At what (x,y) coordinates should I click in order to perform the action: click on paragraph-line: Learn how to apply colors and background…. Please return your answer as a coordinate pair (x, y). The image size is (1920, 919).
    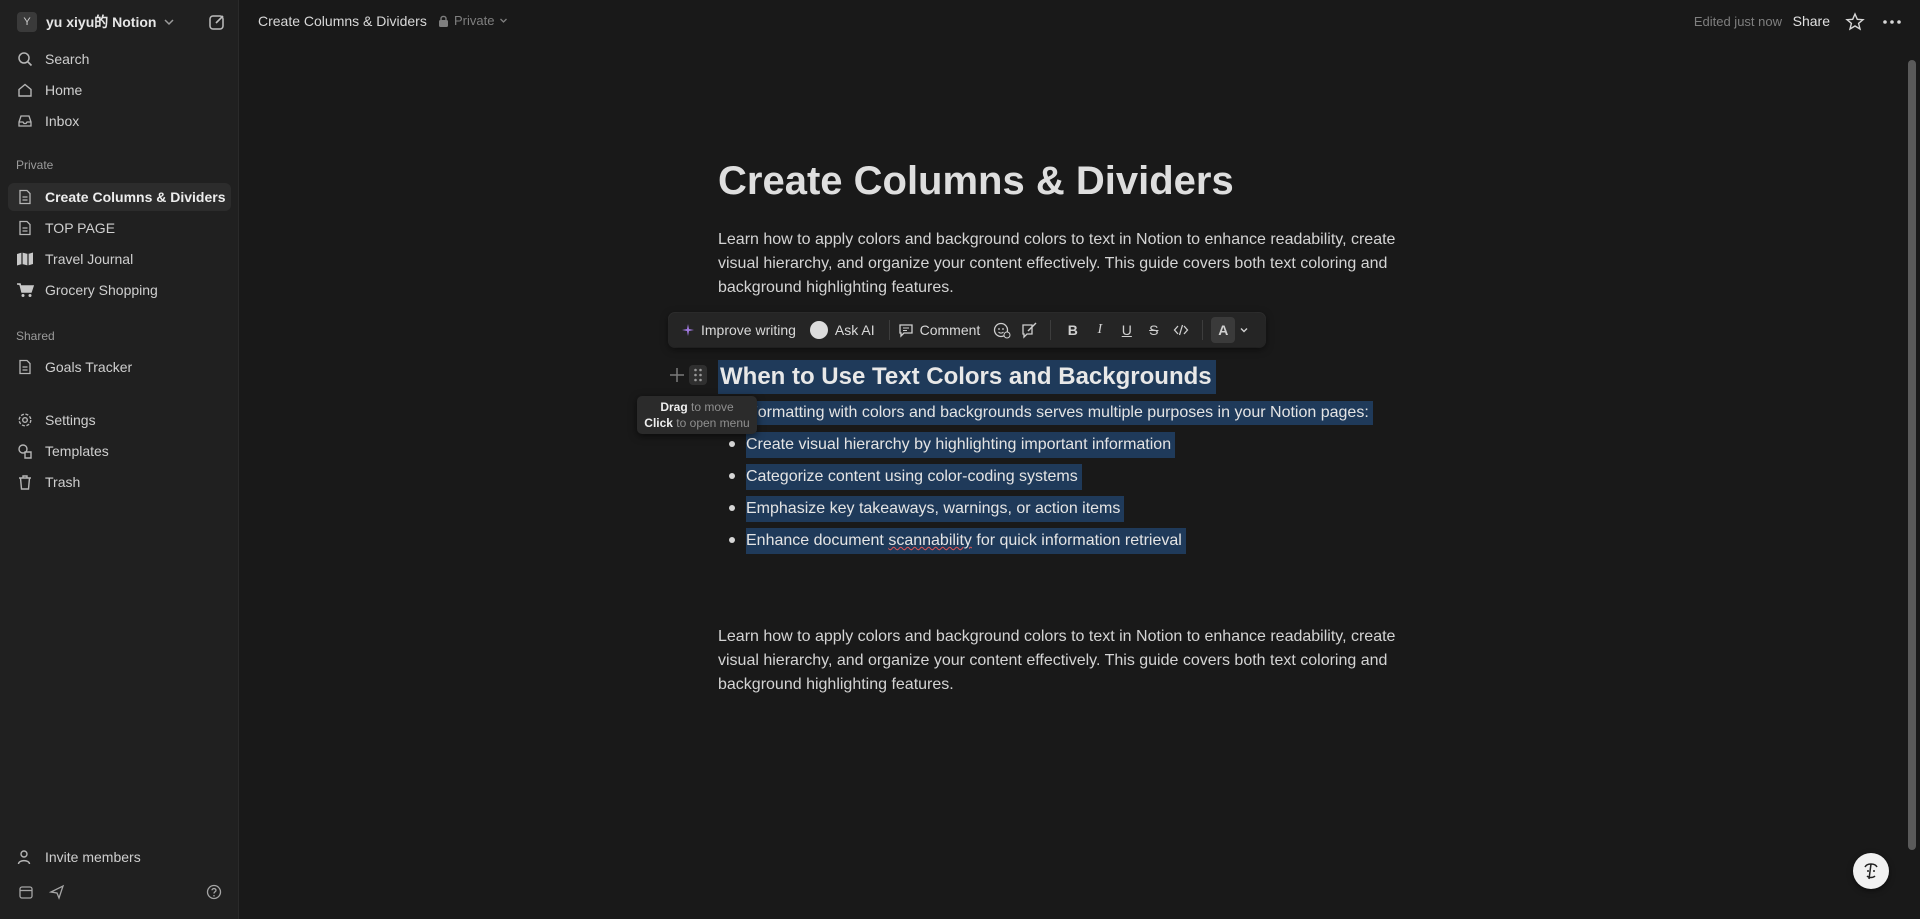
    Looking at the image, I should click on (1057, 636).